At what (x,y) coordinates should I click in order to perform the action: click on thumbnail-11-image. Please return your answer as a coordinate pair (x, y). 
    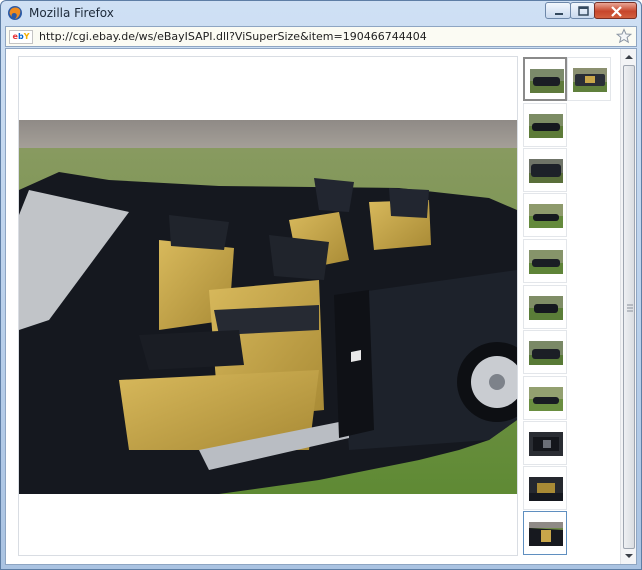
    Looking at the image, I should click on (546, 489).